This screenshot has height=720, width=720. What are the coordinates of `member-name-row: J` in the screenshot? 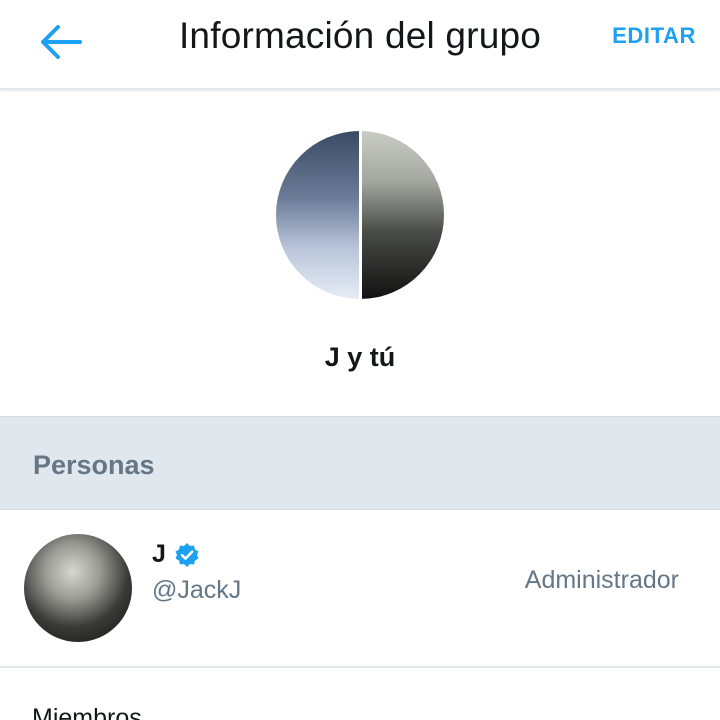 It's located at (176, 554).